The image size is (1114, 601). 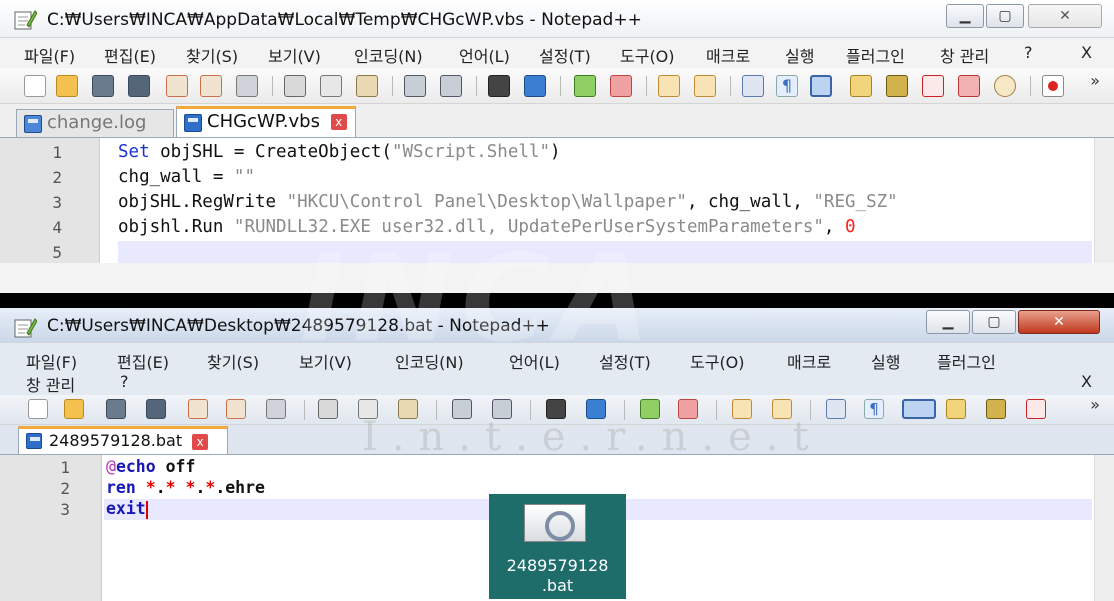 I want to click on file-name-line2: .bat, so click(x=557, y=585).